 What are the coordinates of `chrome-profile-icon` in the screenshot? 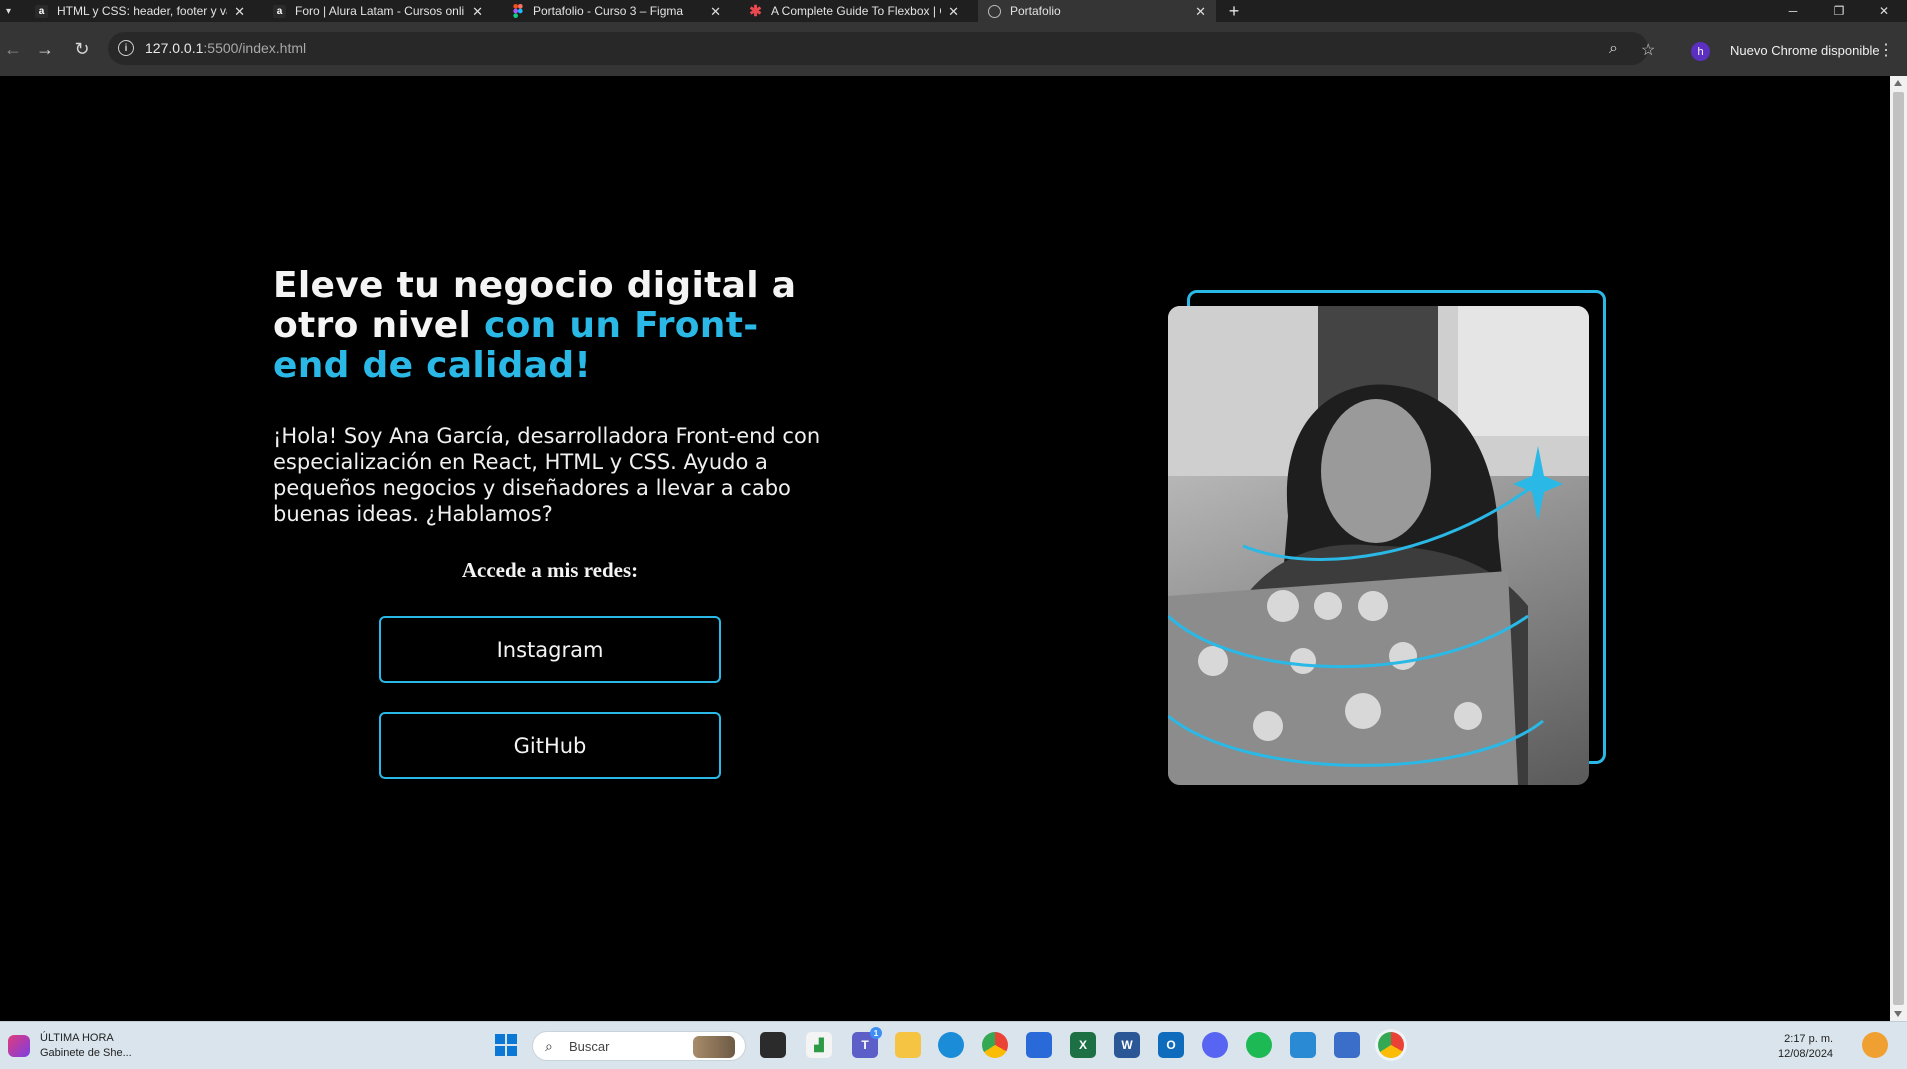 It's located at (1391, 1045).